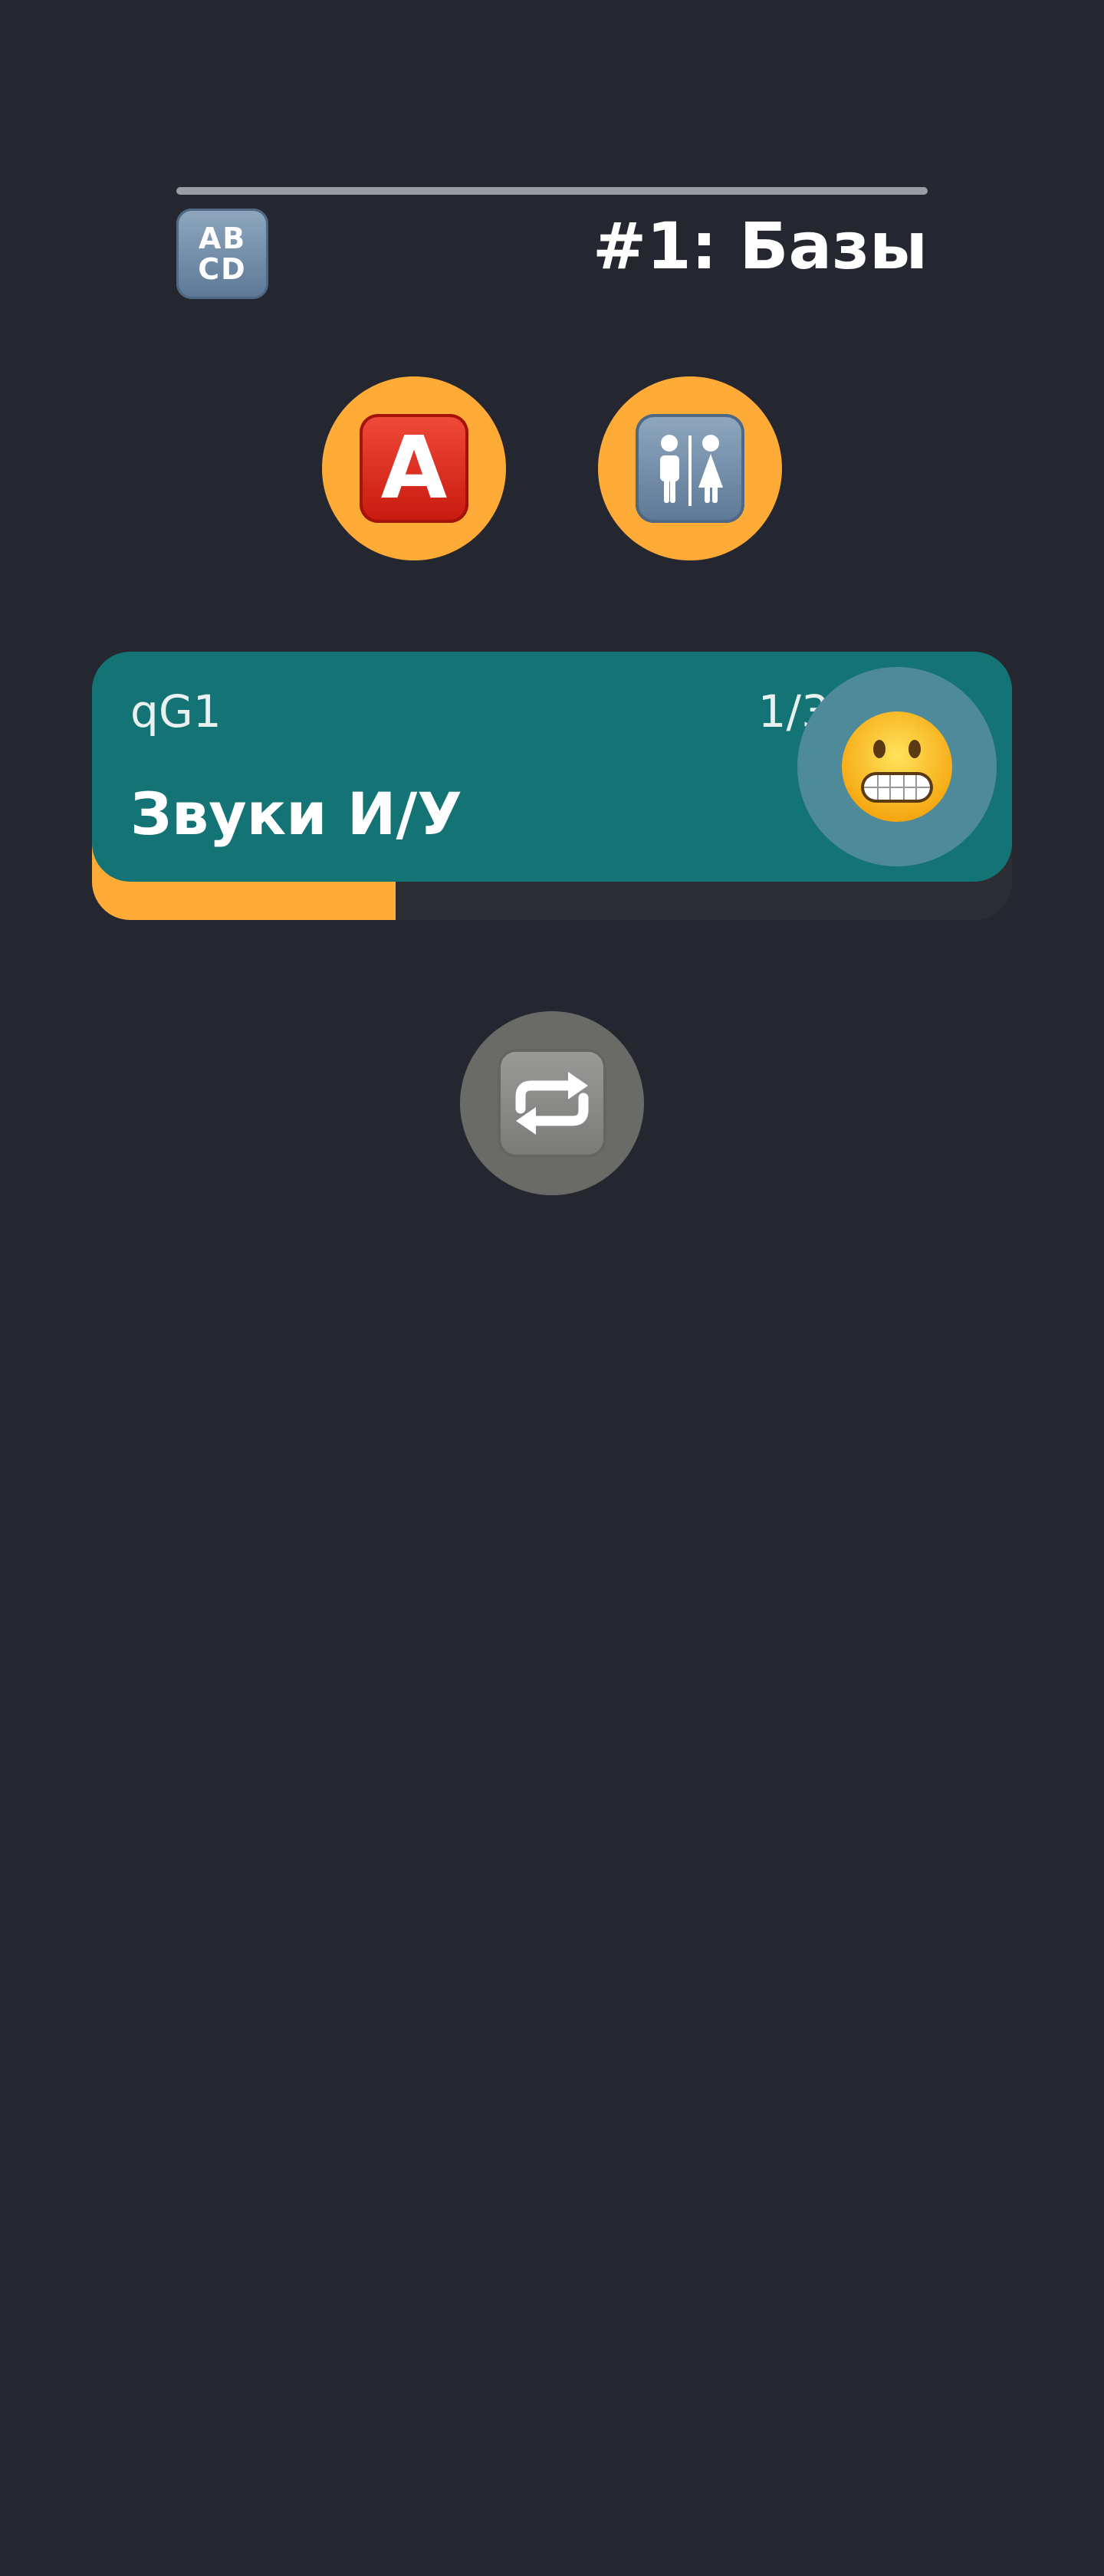 This screenshot has width=1104, height=2576. I want to click on restroom-icon, so click(690, 468).